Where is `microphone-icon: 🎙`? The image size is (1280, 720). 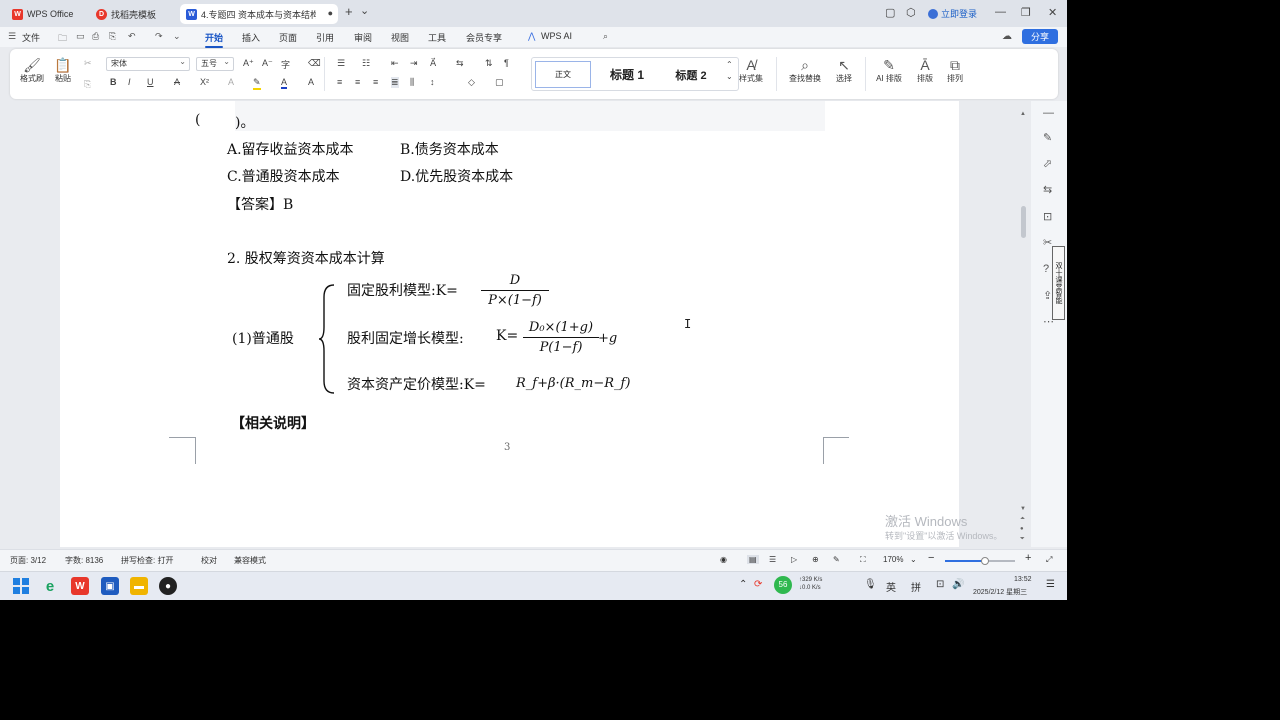 microphone-icon: 🎙 is located at coordinates (870, 584).